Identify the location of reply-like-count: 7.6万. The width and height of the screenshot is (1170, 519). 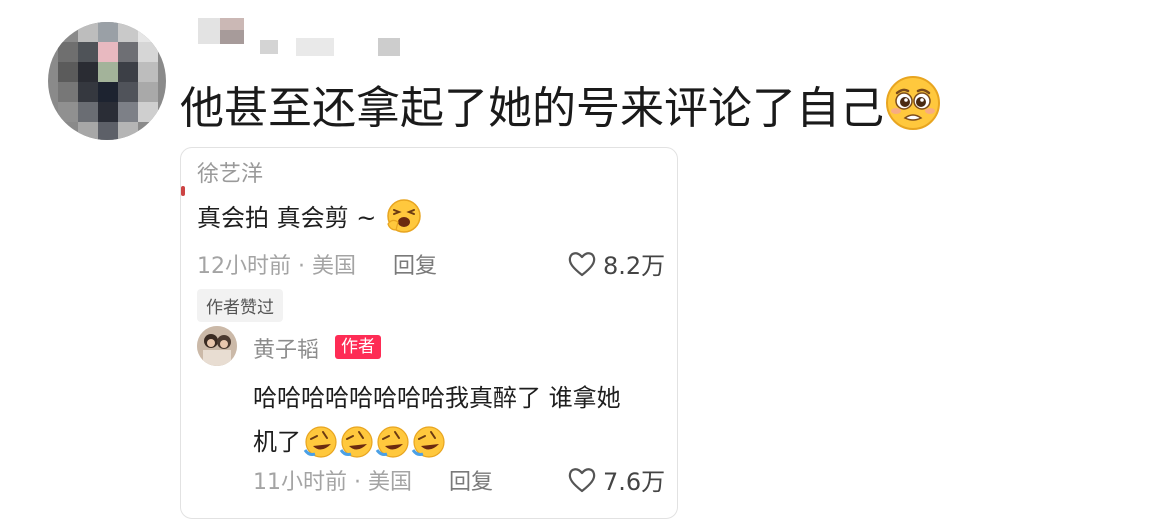
(634, 482).